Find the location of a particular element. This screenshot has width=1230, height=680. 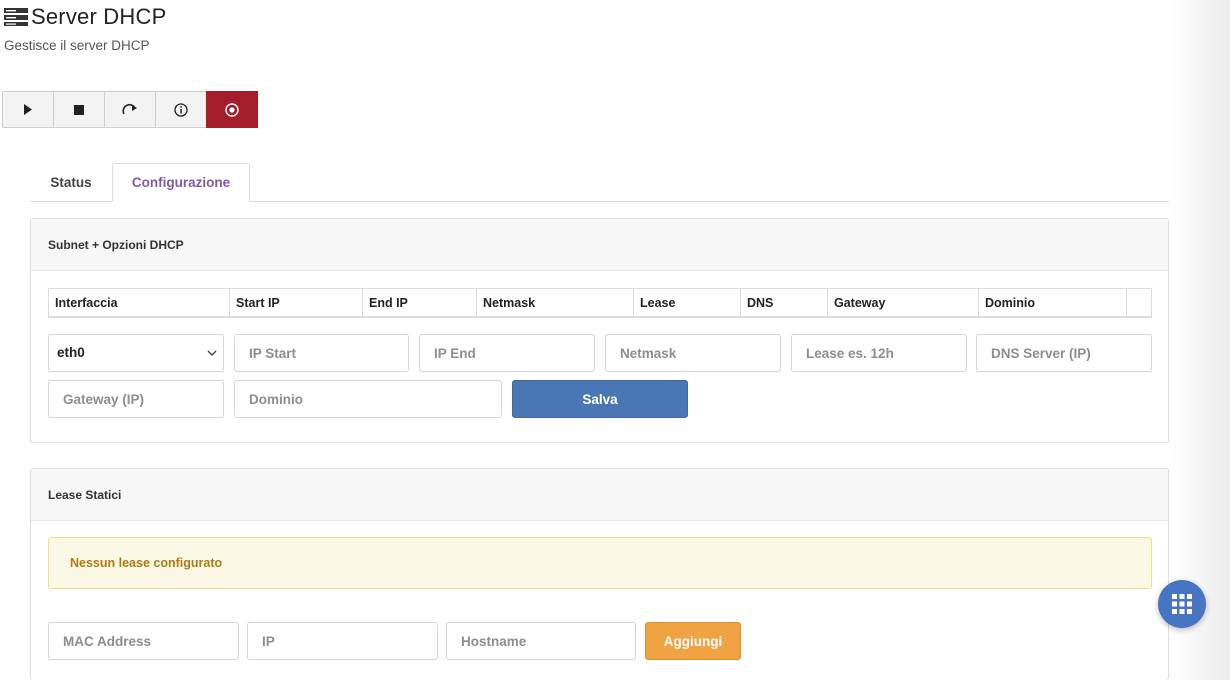

column-header: Gateway is located at coordinates (903, 302).